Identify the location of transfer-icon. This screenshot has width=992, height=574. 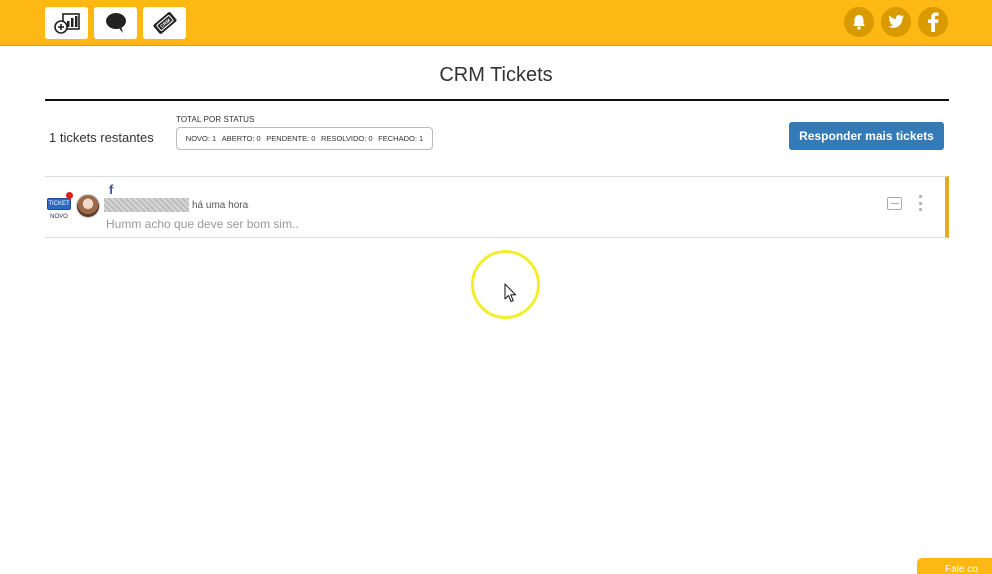
(894, 203).